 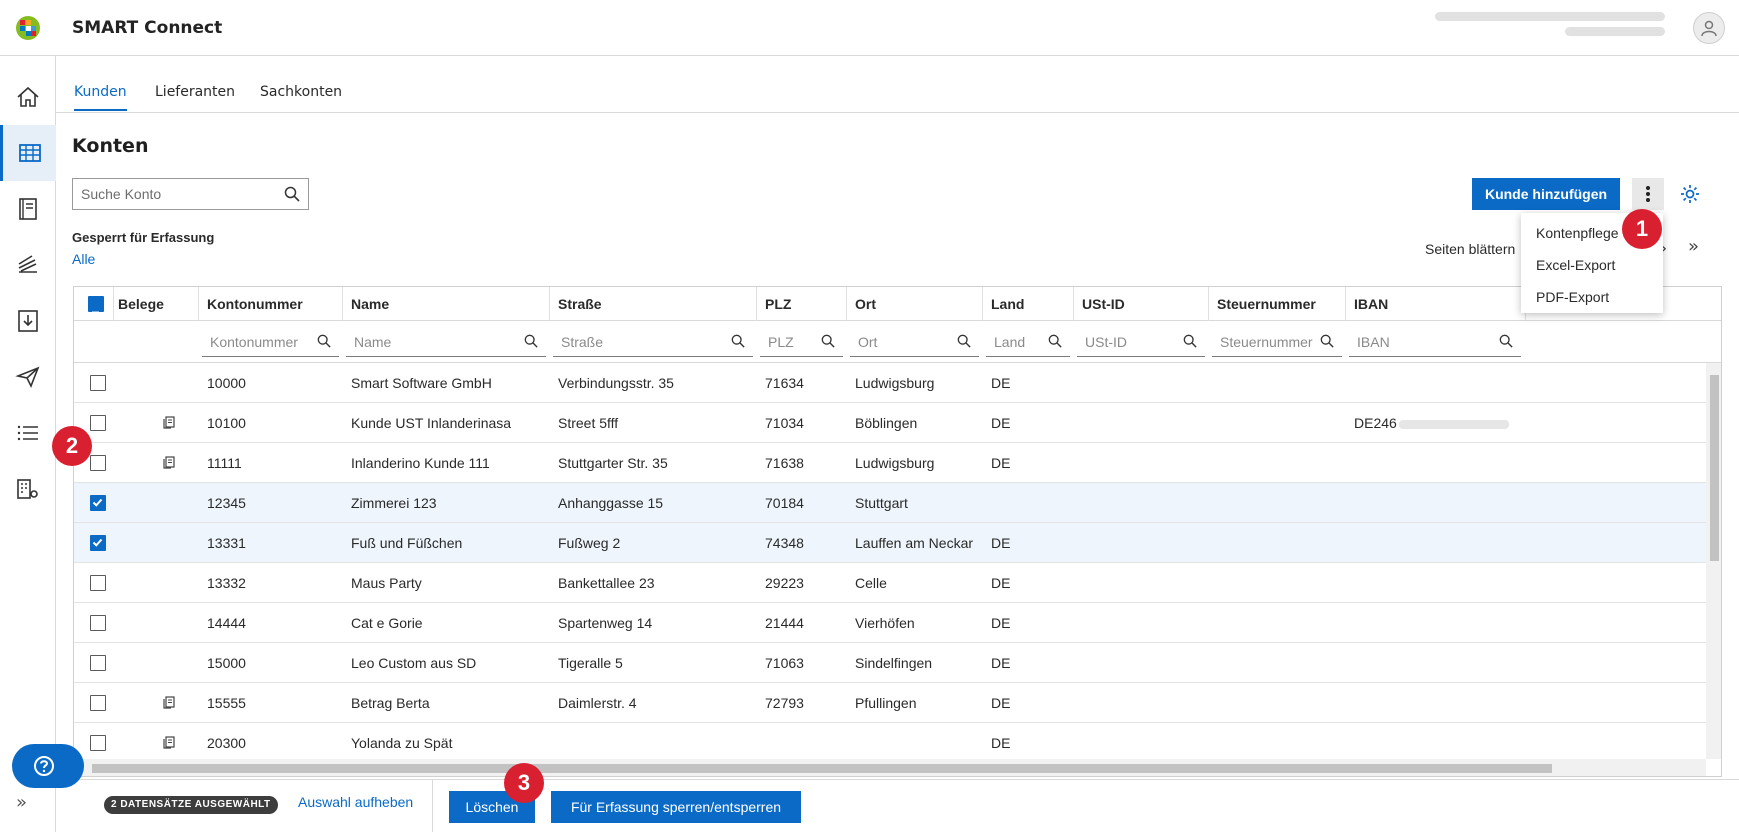 I want to click on app-logo, so click(x=28, y=28).